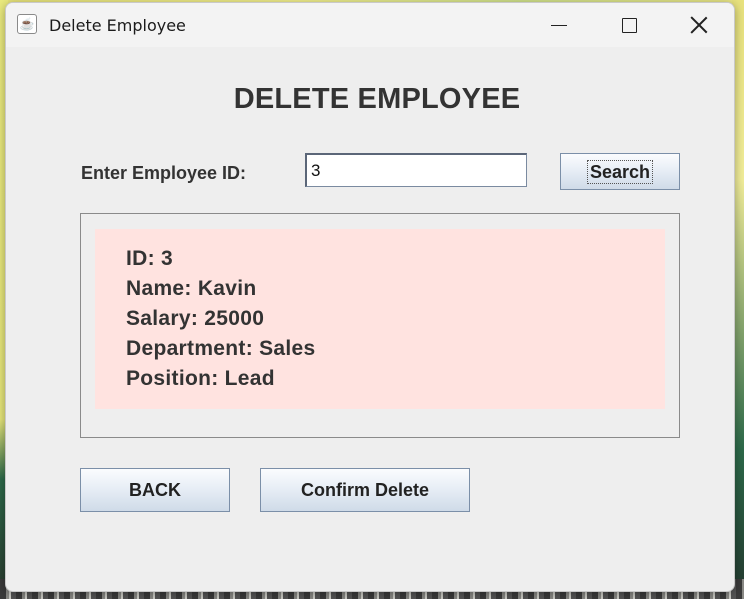 The height and width of the screenshot is (599, 744). What do you see at coordinates (150, 258) in the screenshot?
I see `employee-id-text: ID: 3` at bounding box center [150, 258].